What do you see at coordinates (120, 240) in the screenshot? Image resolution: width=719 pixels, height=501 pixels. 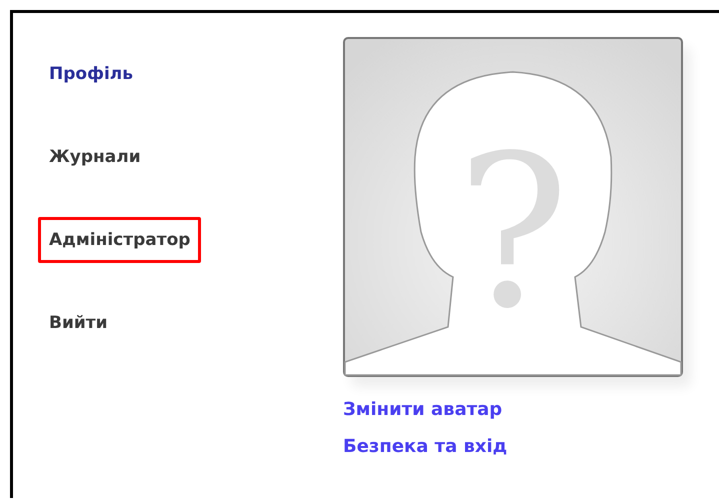 I see `sidebar-item: Адміністратор` at bounding box center [120, 240].